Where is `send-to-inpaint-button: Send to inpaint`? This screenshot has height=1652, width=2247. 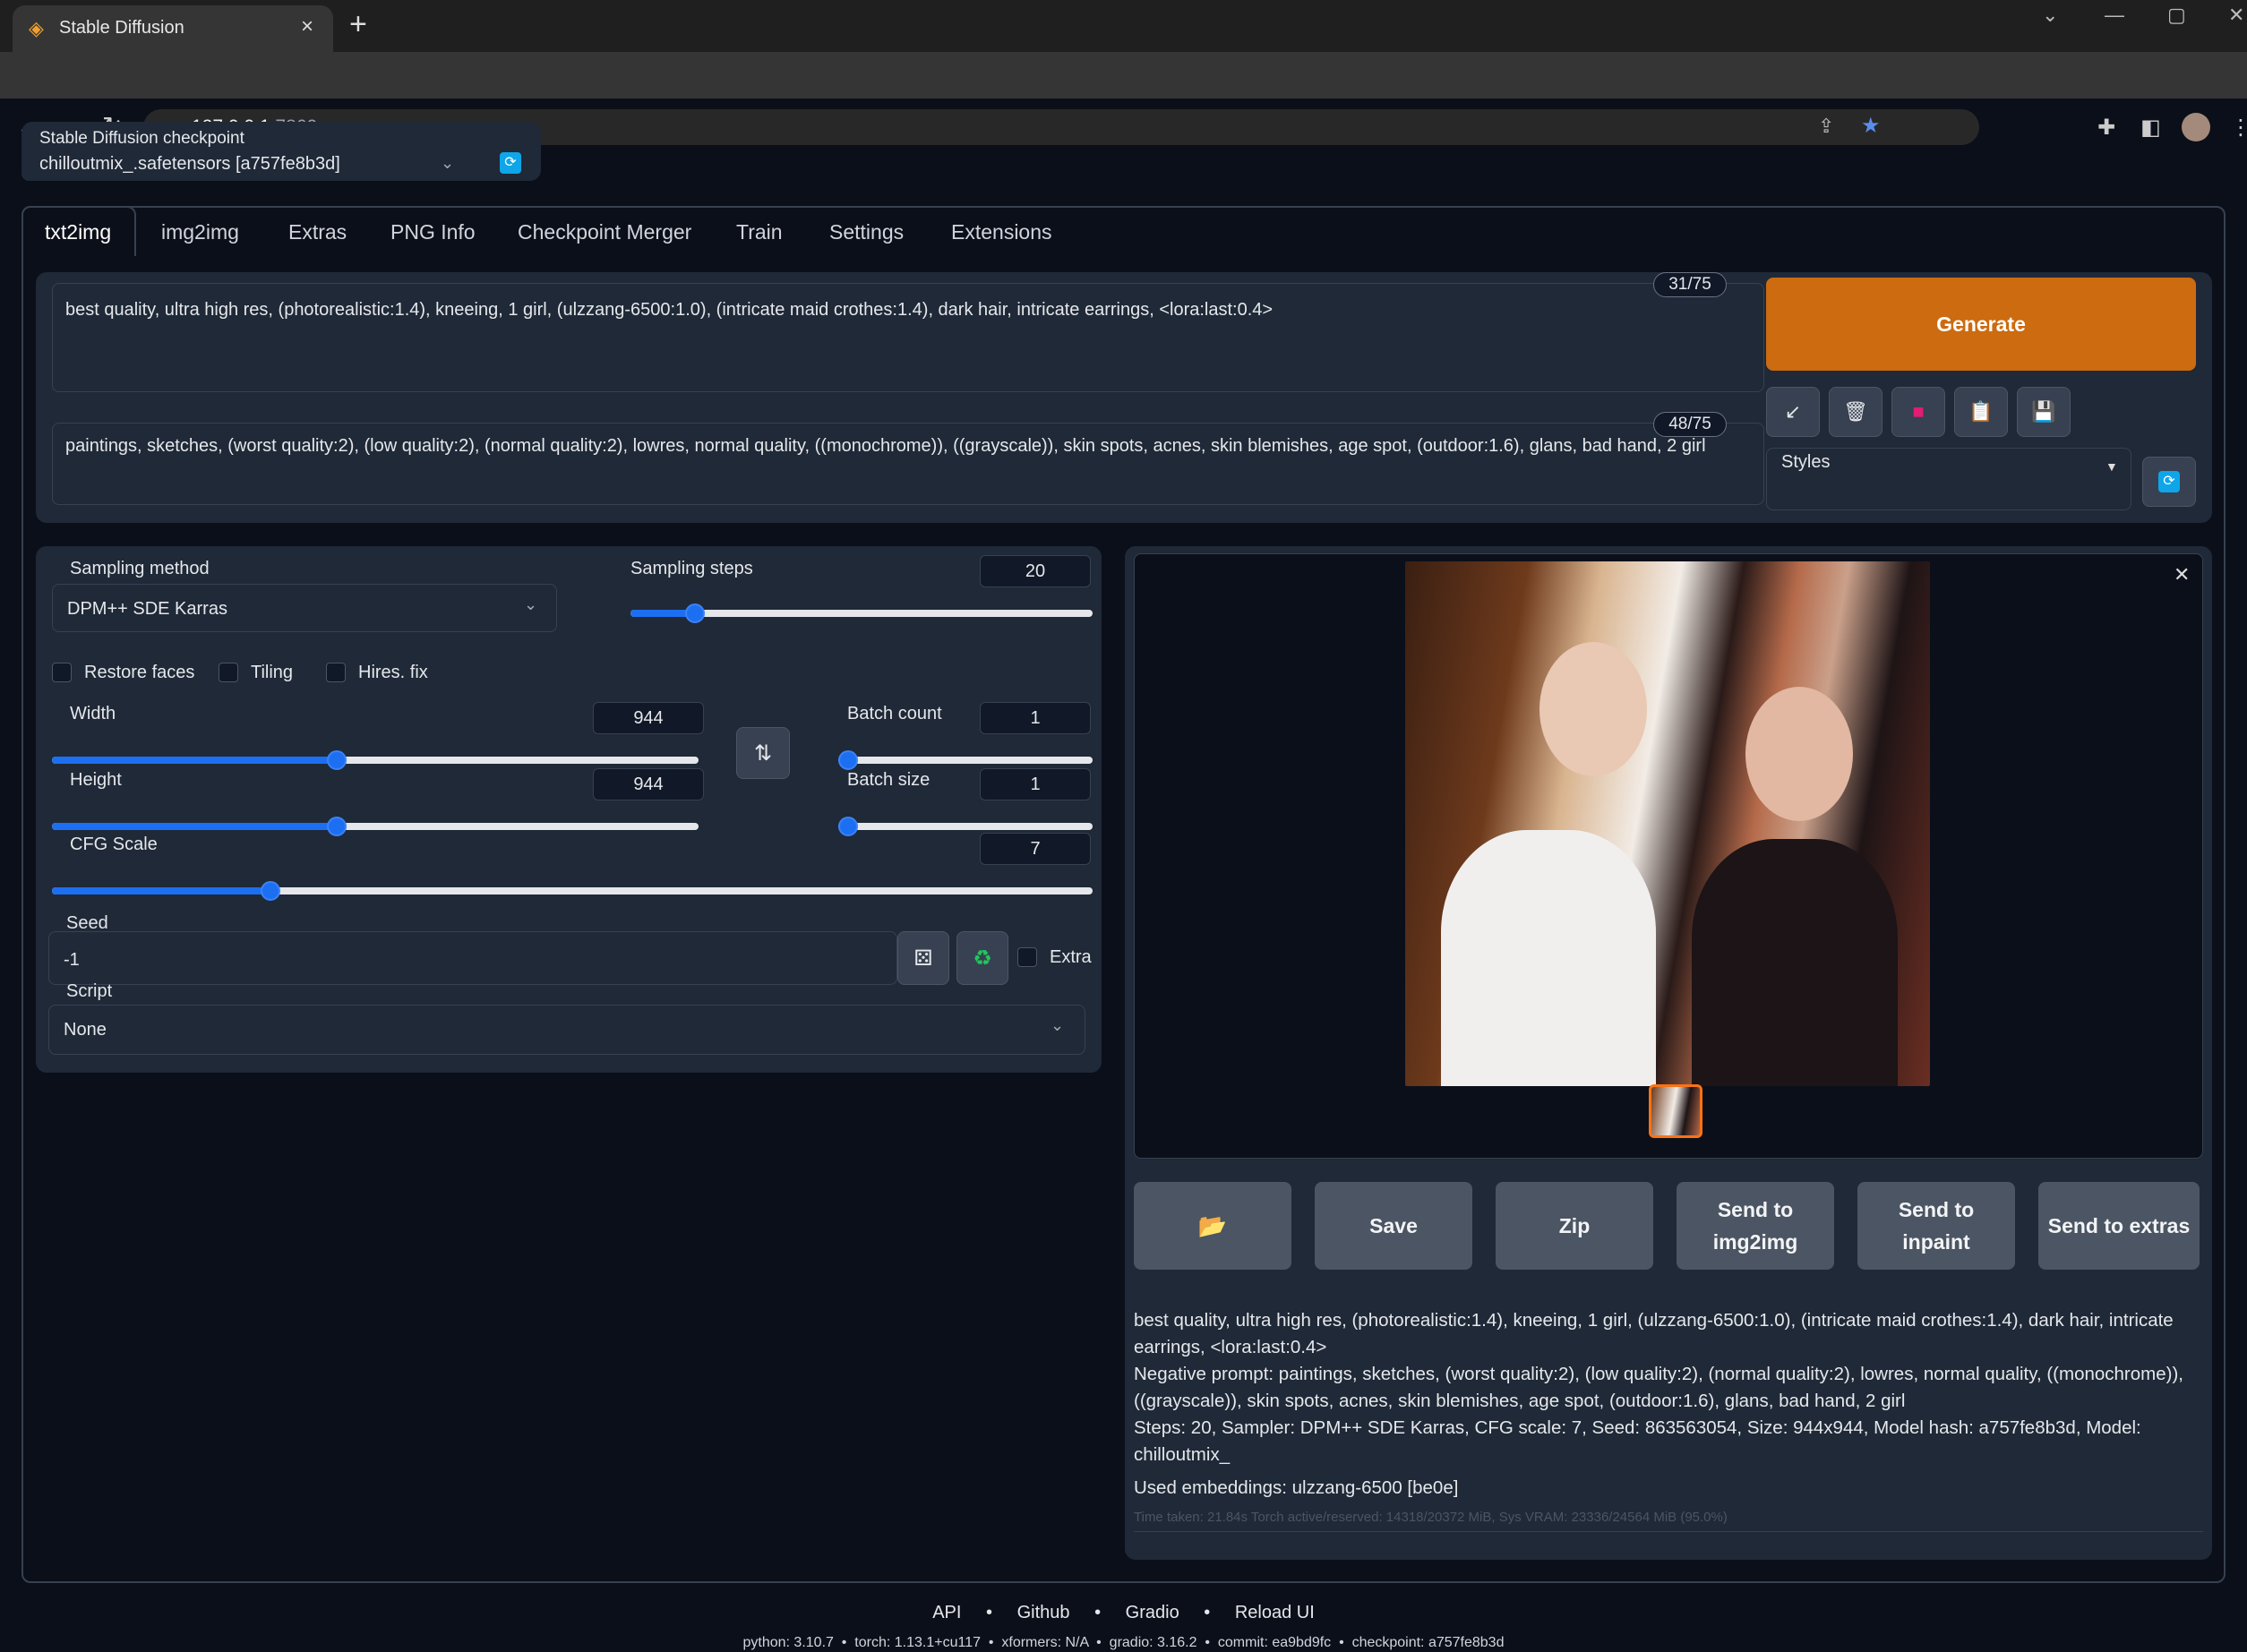
send-to-inpaint-button: Send to inpaint is located at coordinates (1936, 1226).